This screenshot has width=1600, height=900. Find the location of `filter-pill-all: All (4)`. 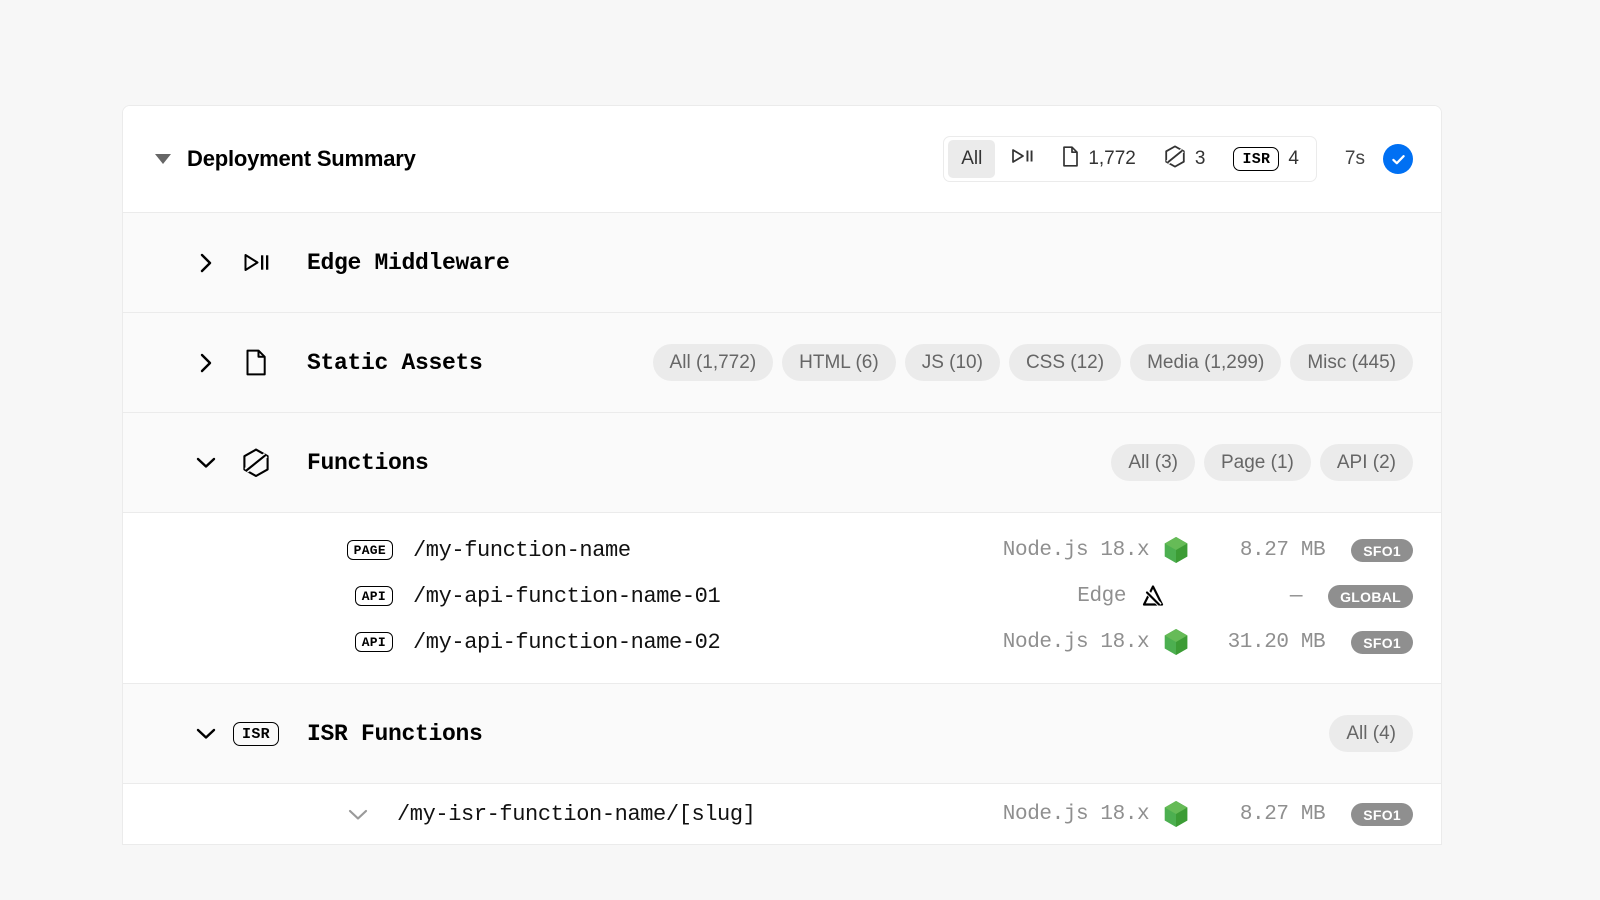

filter-pill-all: All (4) is located at coordinates (1371, 733).